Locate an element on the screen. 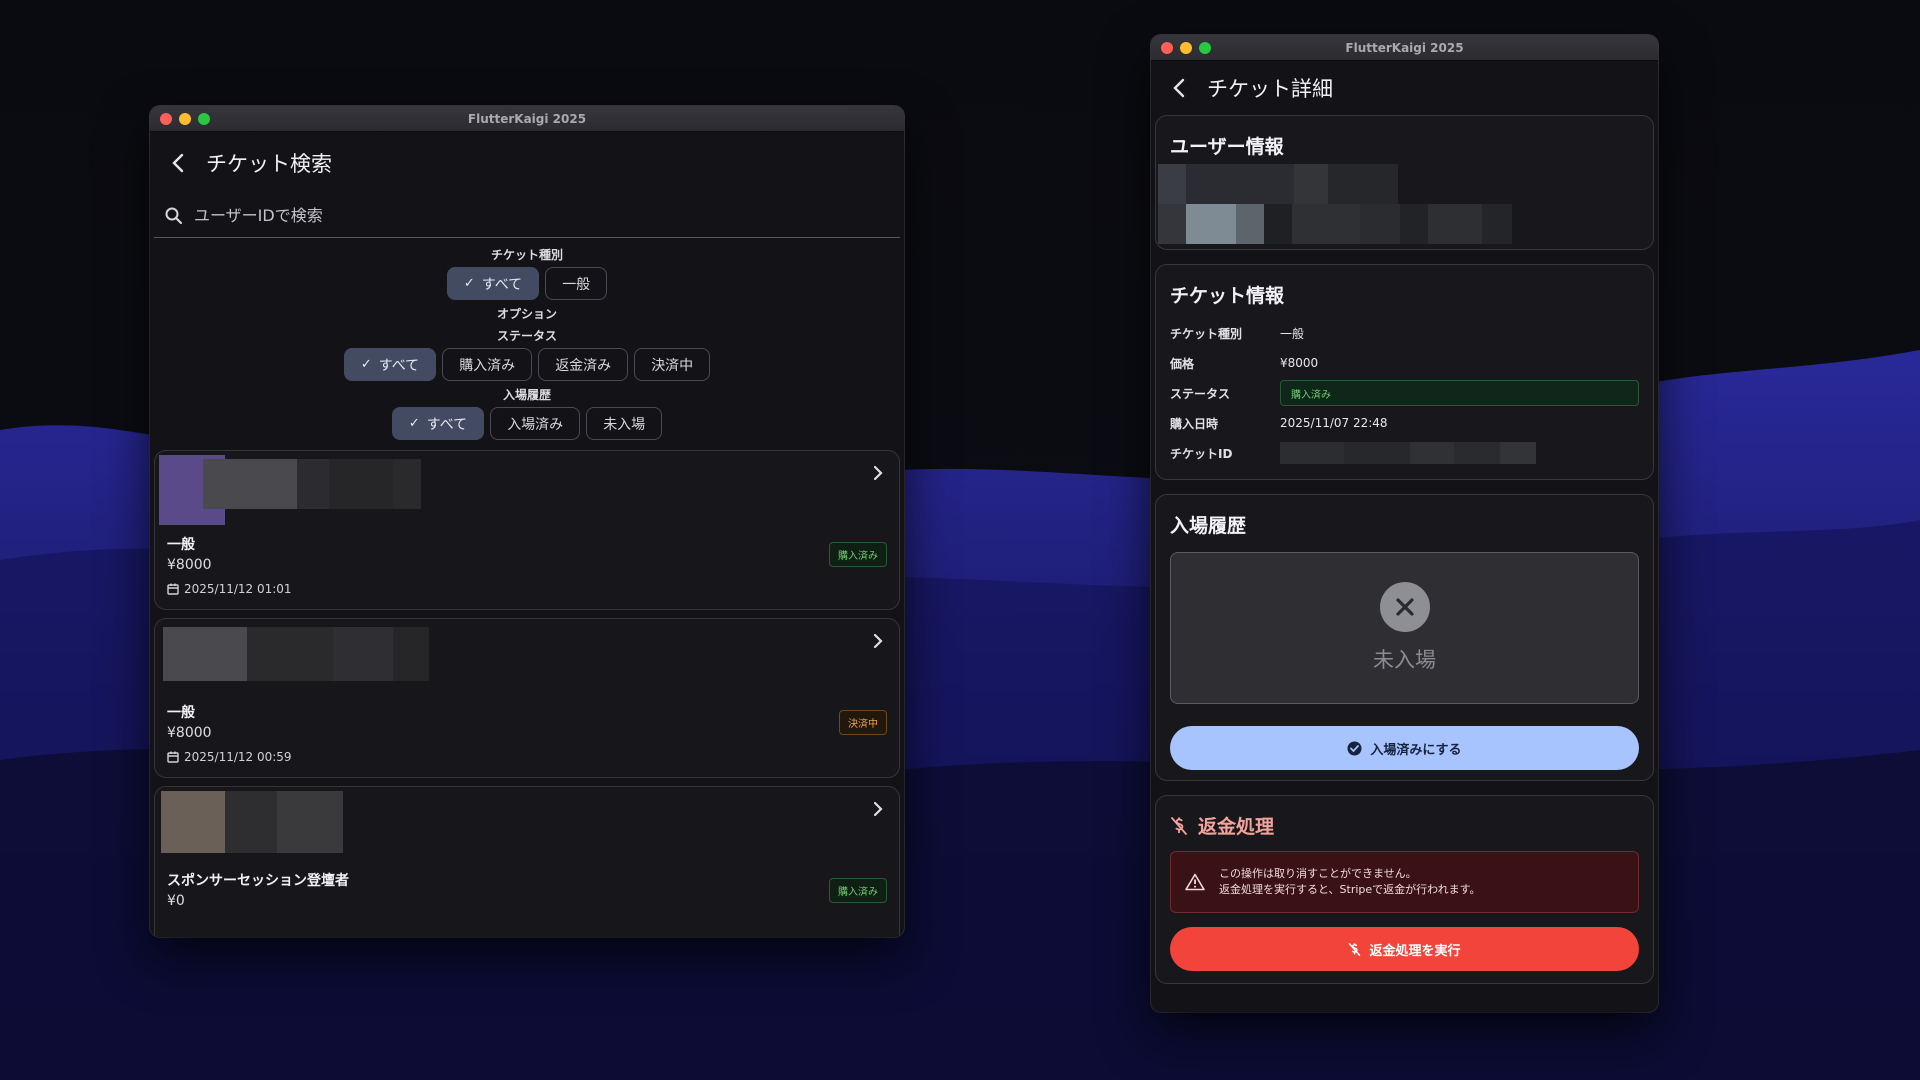 The width and height of the screenshot is (1920, 1080). page-title: チケット検索 is located at coordinates (269, 164).